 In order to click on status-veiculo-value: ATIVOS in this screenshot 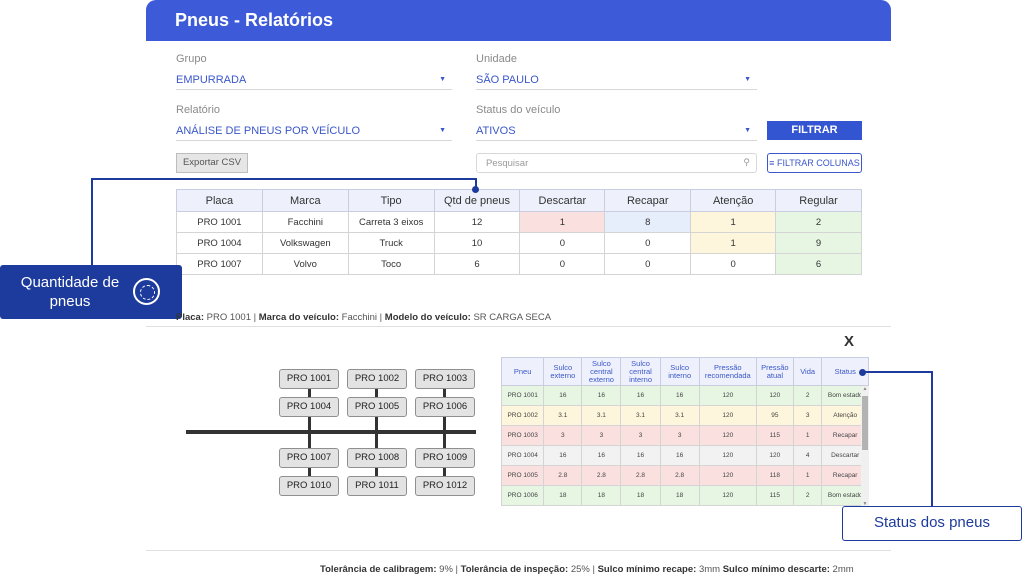, I will do `click(496, 131)`.